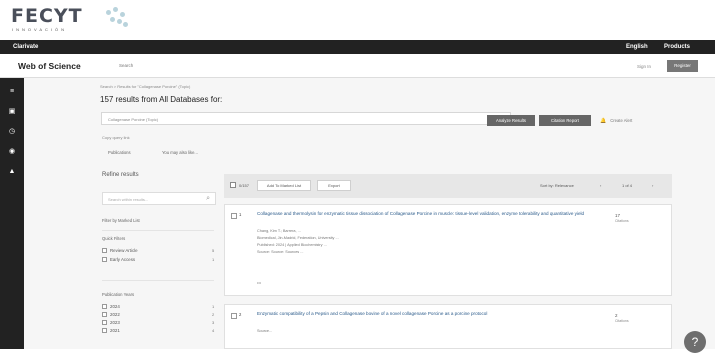 The image size is (715, 353). What do you see at coordinates (213, 322) in the screenshot?
I see `filter-count: 3` at bounding box center [213, 322].